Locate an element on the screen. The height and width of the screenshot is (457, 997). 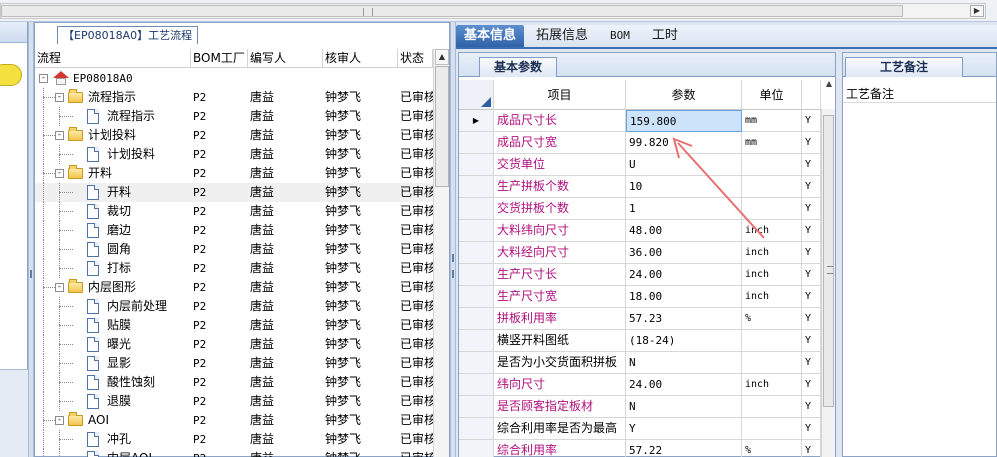
horizontal-scrollbar: ▶ is located at coordinates (493, 11).